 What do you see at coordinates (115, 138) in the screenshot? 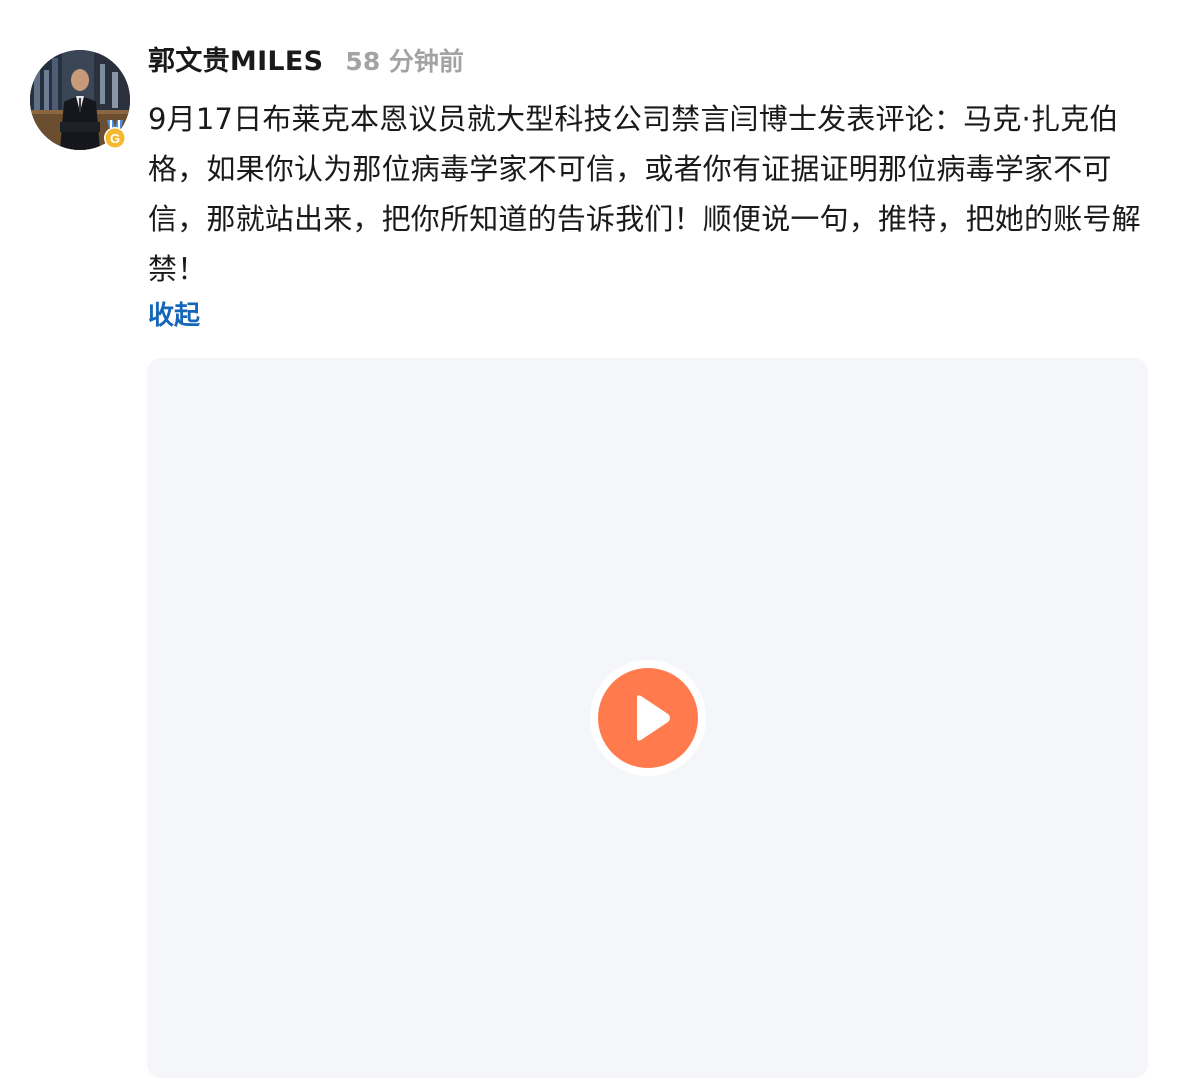
I see `svg-text: G` at bounding box center [115, 138].